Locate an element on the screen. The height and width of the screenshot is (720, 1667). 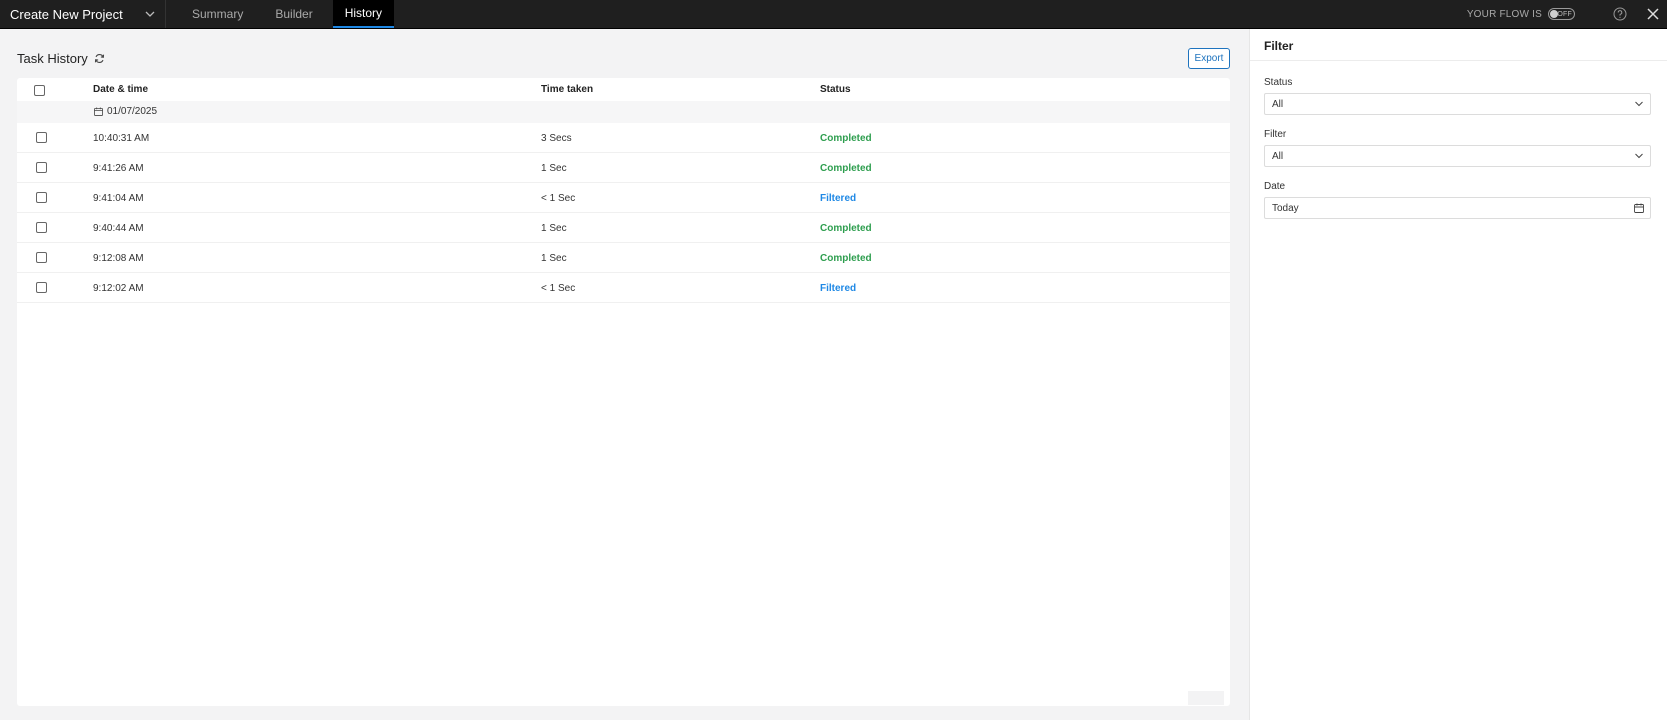
table-row: 9:12:08 AM 1 Sec Completed is located at coordinates (623, 258).